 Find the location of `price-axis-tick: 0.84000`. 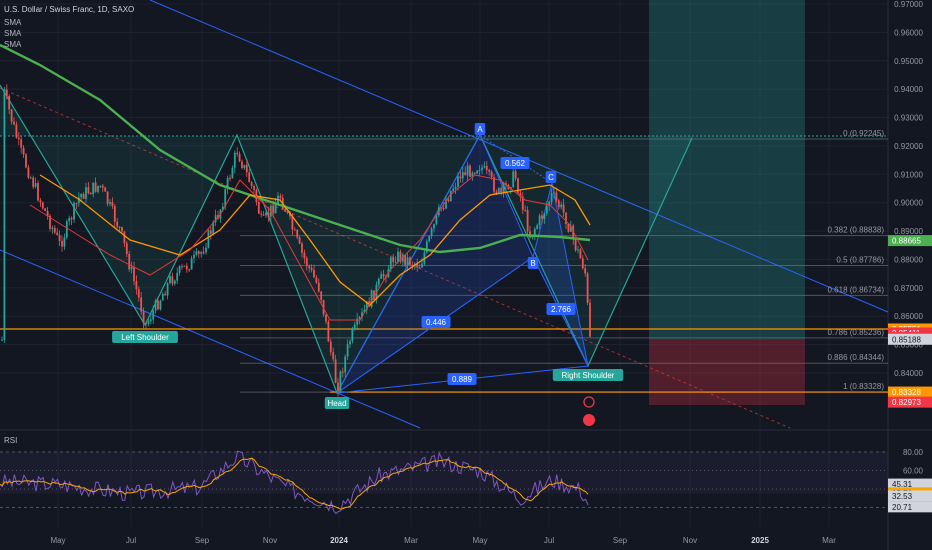

price-axis-tick: 0.84000 is located at coordinates (908, 373).